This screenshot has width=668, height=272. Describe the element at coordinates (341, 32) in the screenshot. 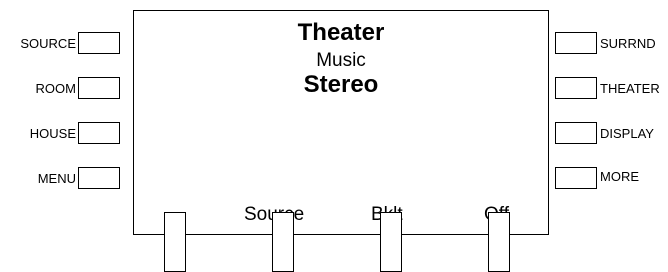

I see `display-line-mode: Theater` at that location.